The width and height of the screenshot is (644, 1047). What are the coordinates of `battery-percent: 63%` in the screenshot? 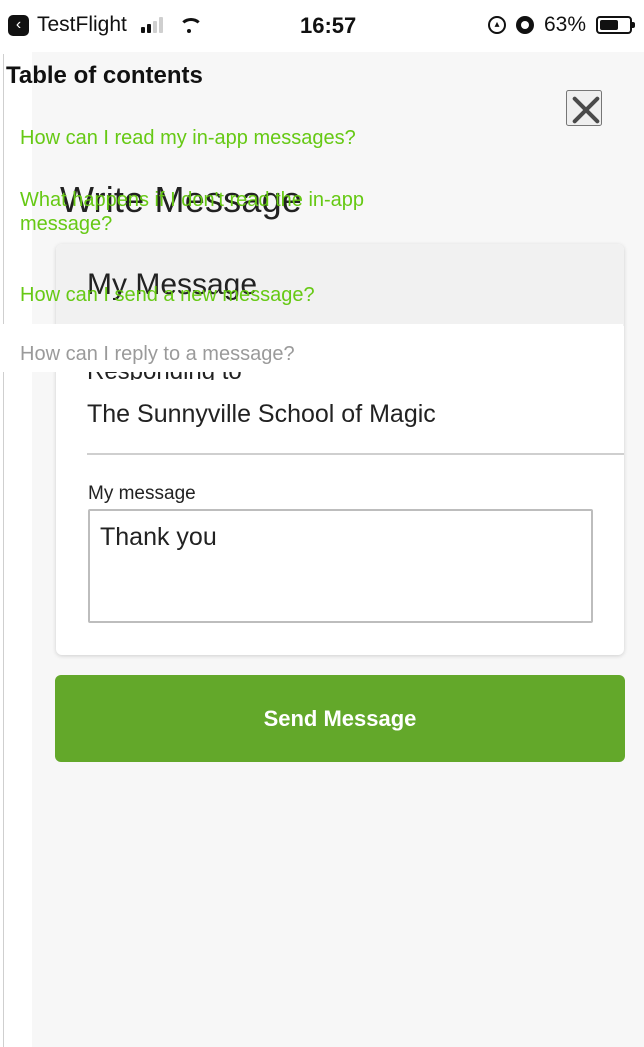 It's located at (564, 24).